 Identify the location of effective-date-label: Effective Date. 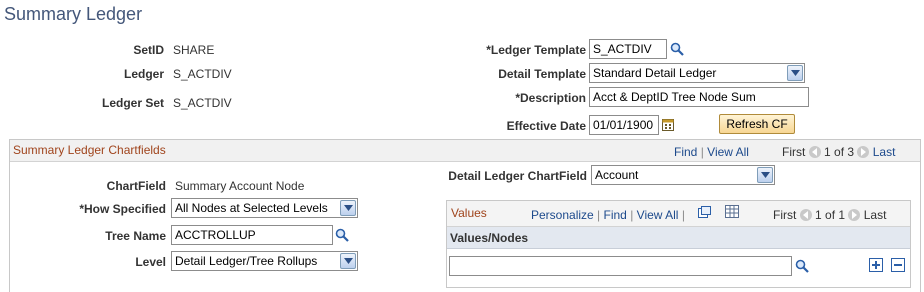
(546, 126).